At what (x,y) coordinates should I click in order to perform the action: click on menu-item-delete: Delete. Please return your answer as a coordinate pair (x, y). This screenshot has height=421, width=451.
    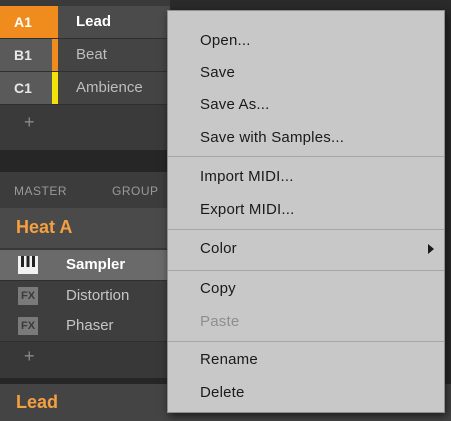
    Looking at the image, I should click on (306, 393).